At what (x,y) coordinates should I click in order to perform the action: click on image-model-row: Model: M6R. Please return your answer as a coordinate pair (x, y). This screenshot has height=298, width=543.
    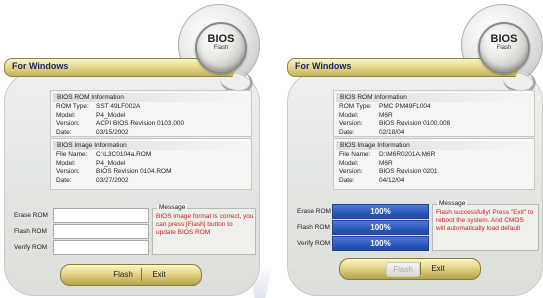
    Looking at the image, I should click on (366, 163).